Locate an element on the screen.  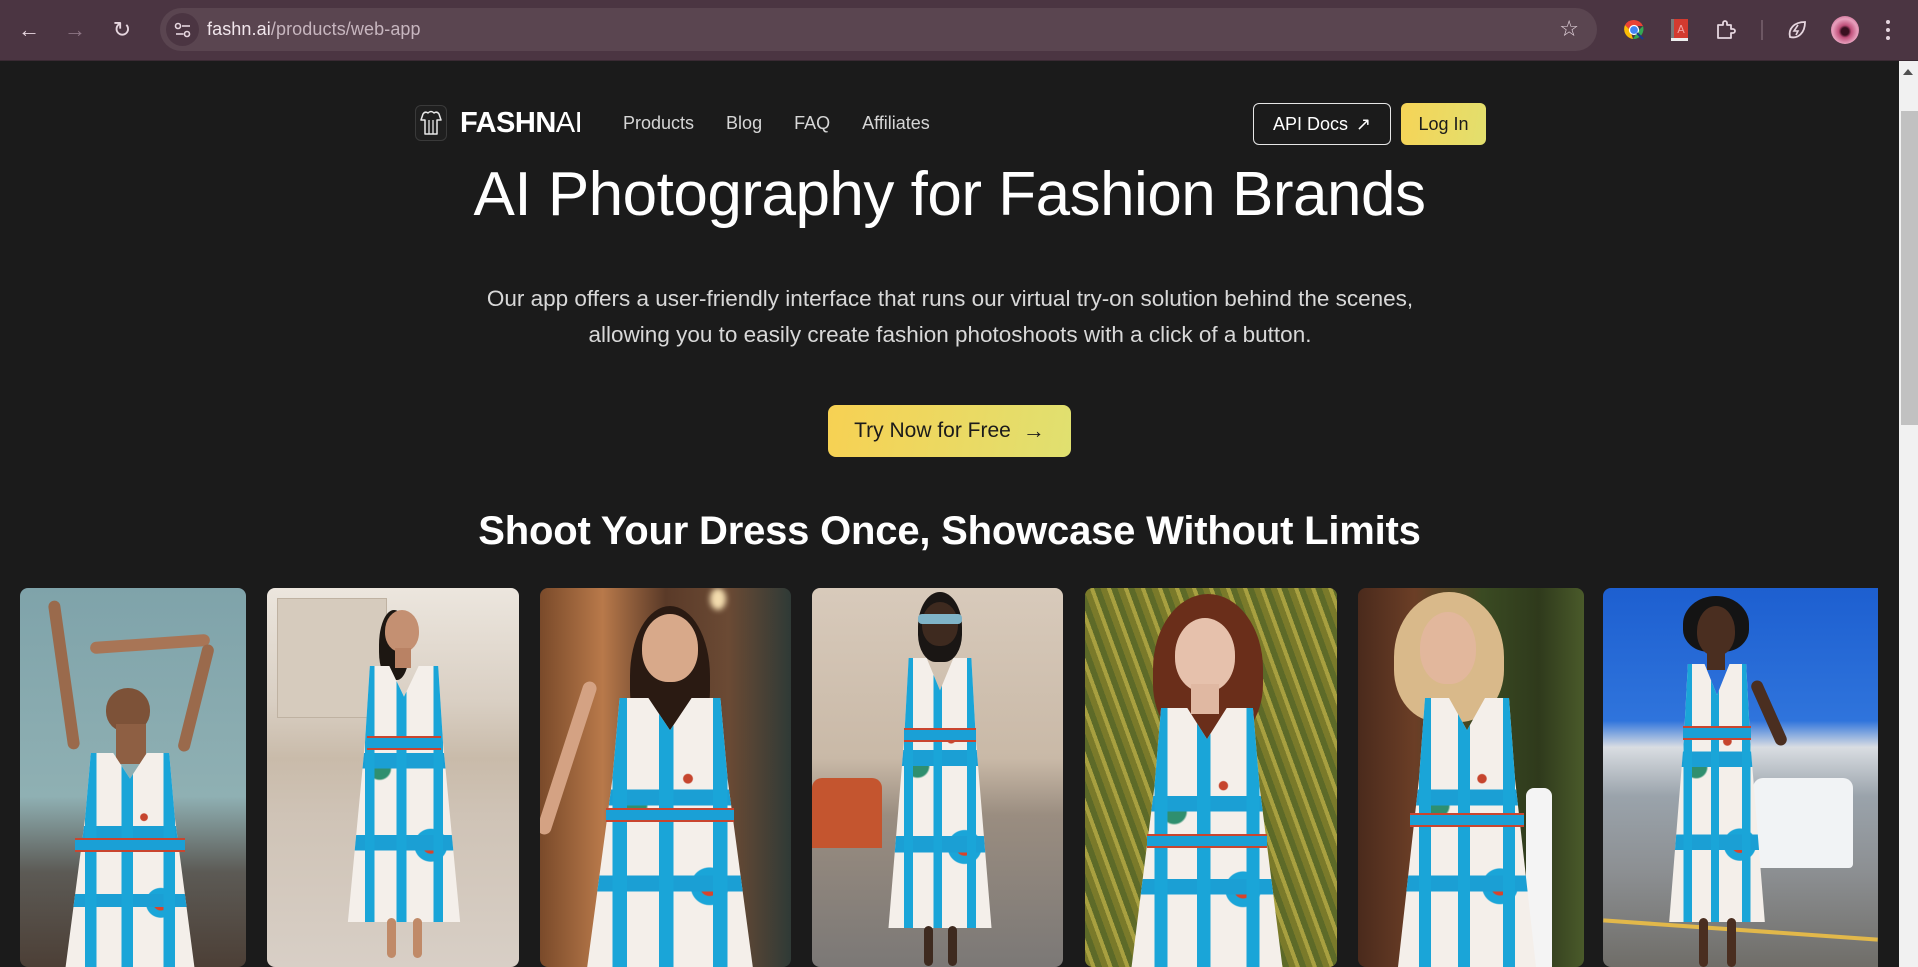
star-icon: ☆ is located at coordinates (1569, 28).